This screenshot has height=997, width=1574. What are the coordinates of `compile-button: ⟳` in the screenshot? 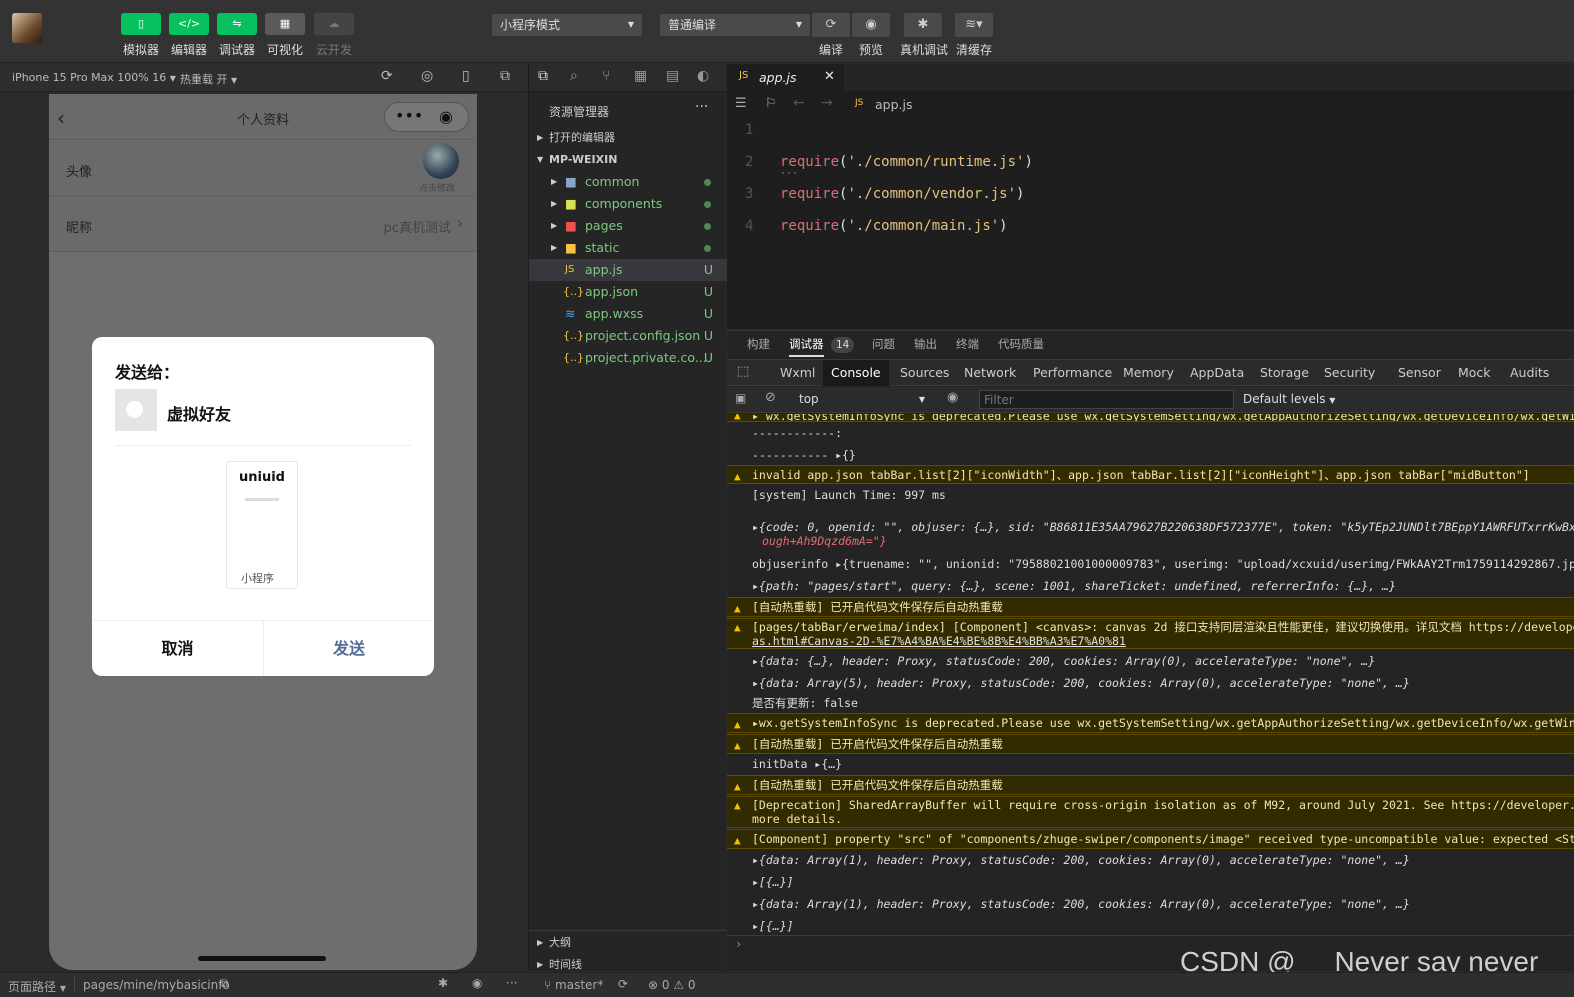 It's located at (831, 25).